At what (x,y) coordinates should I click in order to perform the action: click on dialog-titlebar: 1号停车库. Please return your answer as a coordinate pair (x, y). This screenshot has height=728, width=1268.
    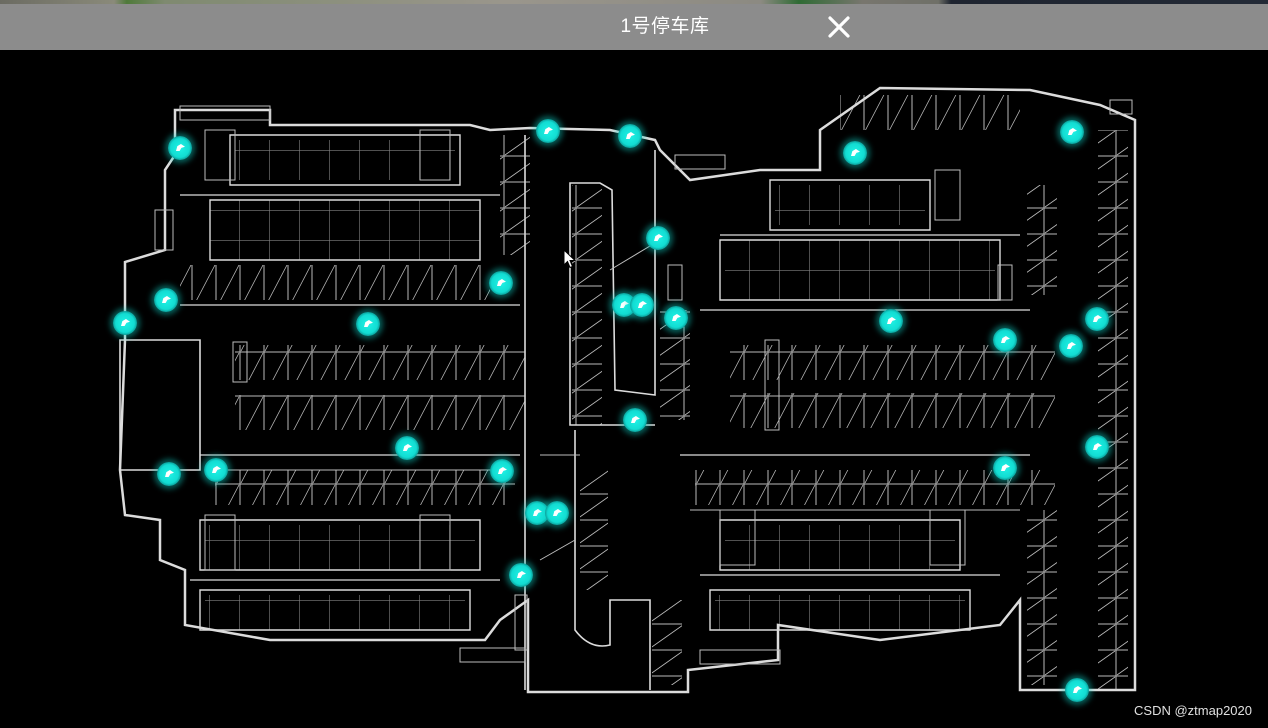
    Looking at the image, I should click on (634, 27).